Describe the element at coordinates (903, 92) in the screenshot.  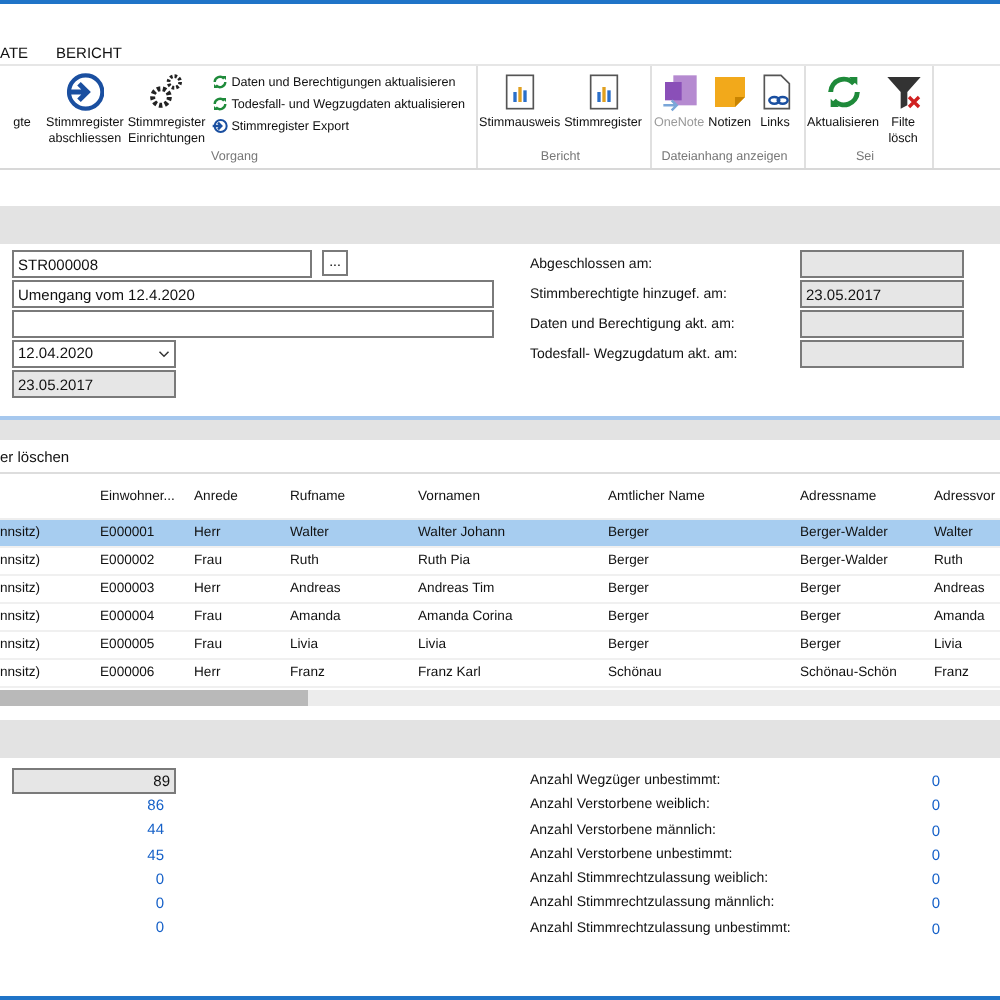
I see `filter-clear-icon` at that location.